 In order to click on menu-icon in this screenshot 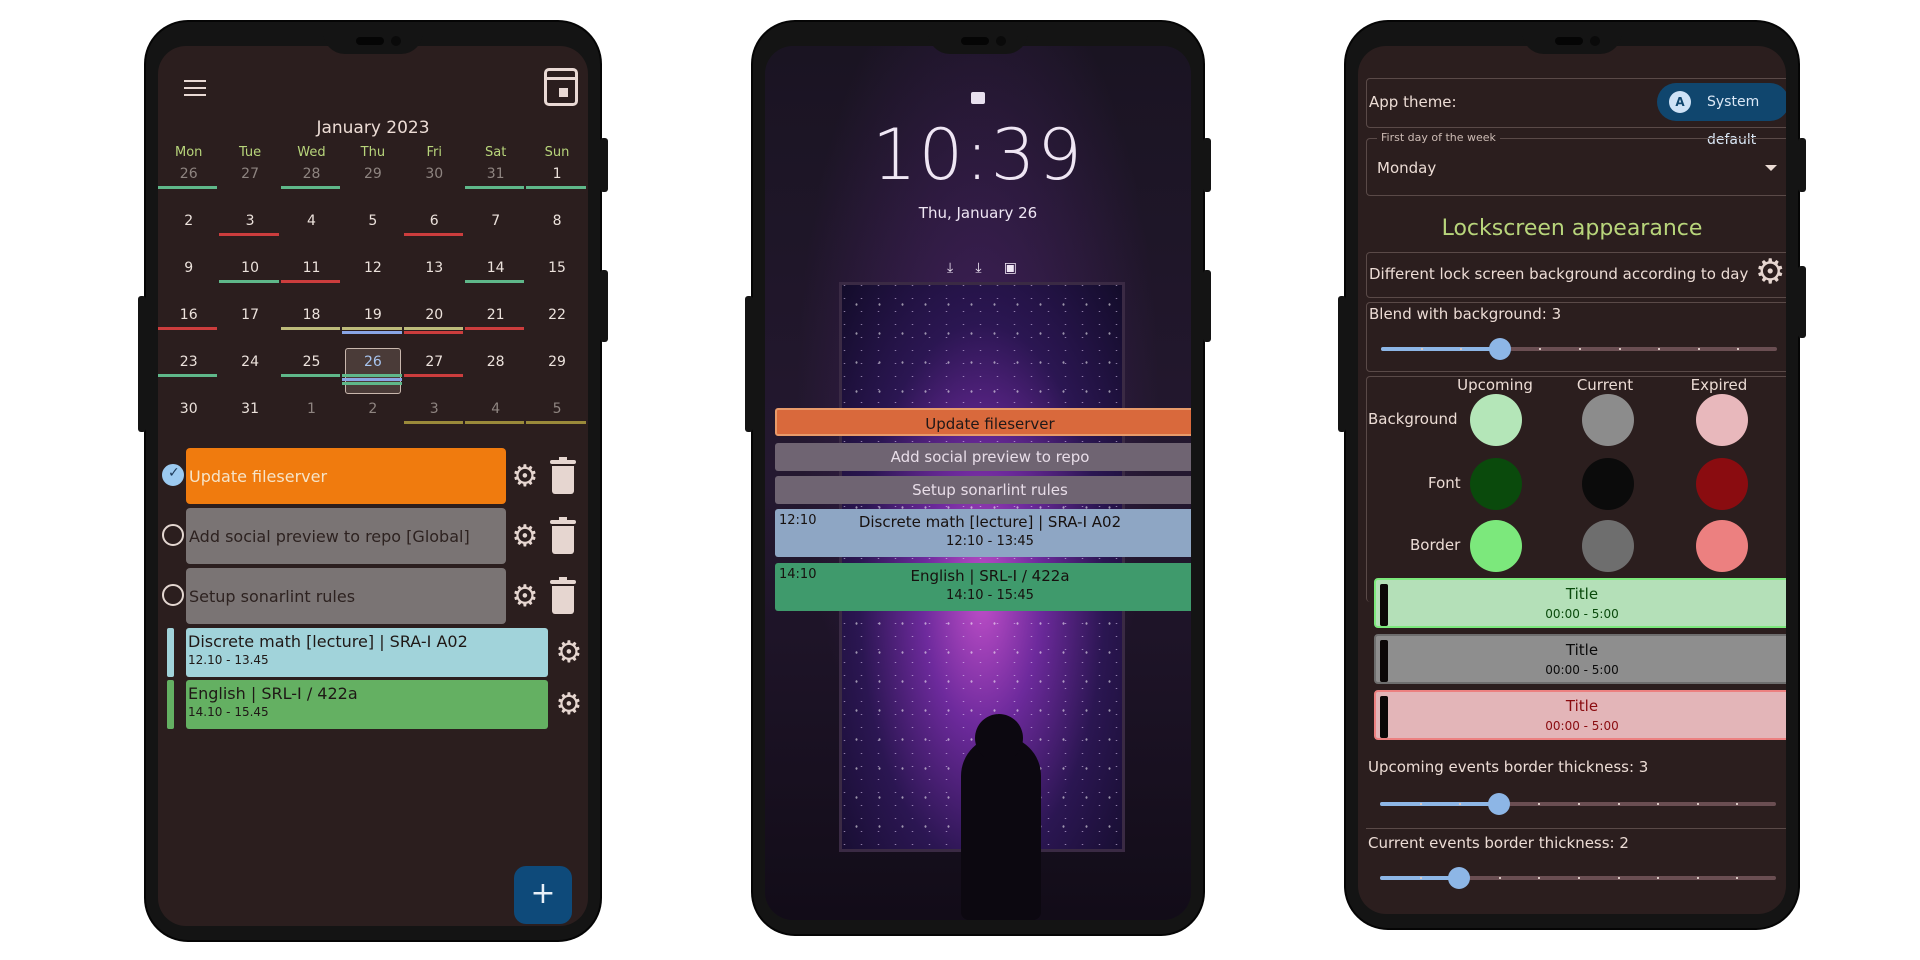, I will do `click(195, 88)`.